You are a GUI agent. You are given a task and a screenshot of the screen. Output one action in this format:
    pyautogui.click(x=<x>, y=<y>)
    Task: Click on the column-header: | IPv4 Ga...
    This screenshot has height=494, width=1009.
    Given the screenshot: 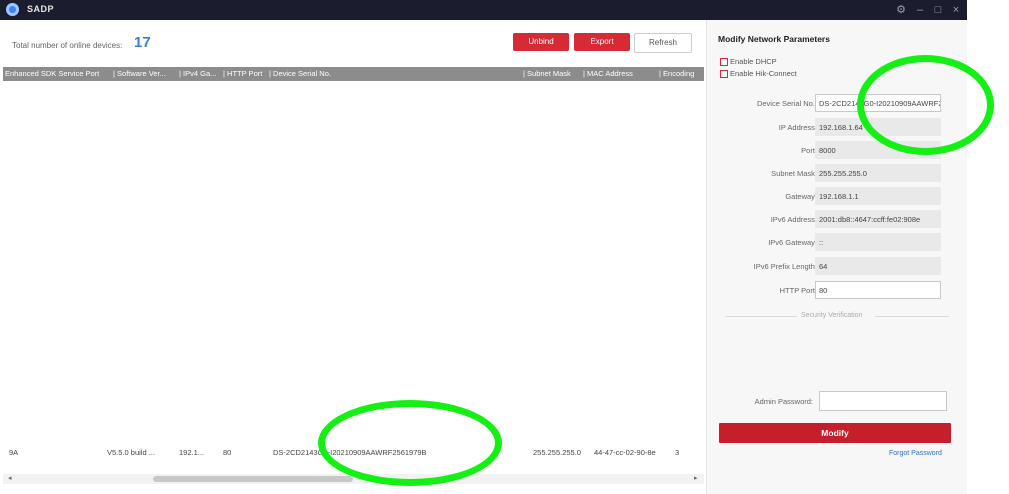 What is the action you would take?
    pyautogui.click(x=200, y=73)
    